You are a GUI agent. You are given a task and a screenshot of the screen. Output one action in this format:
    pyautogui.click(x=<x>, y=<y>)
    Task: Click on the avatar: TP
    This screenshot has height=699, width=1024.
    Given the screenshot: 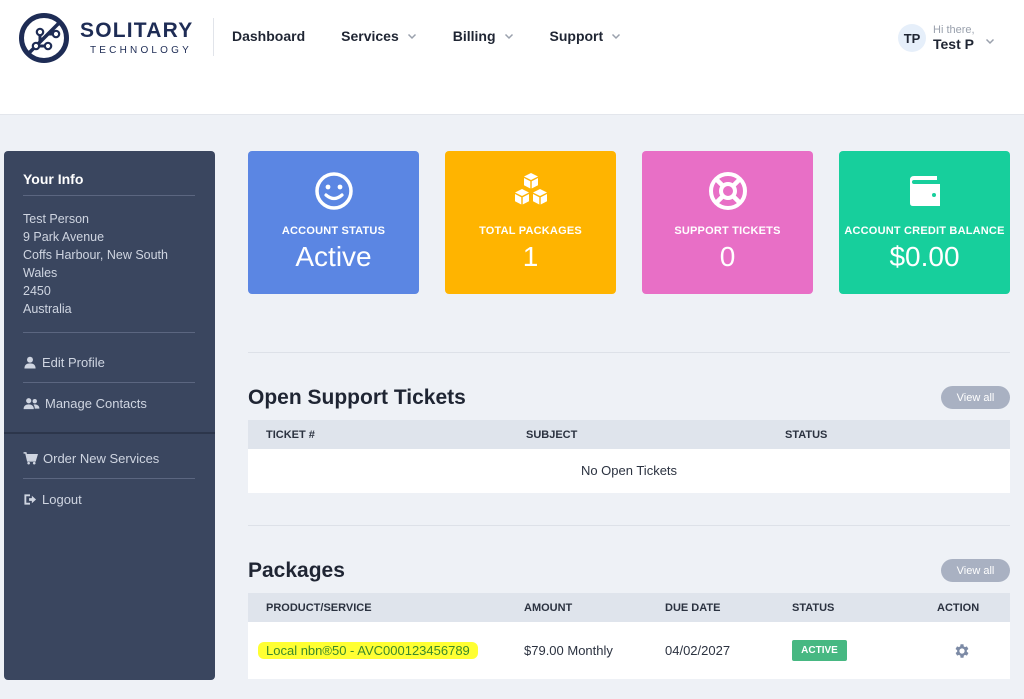 What is the action you would take?
    pyautogui.click(x=912, y=38)
    